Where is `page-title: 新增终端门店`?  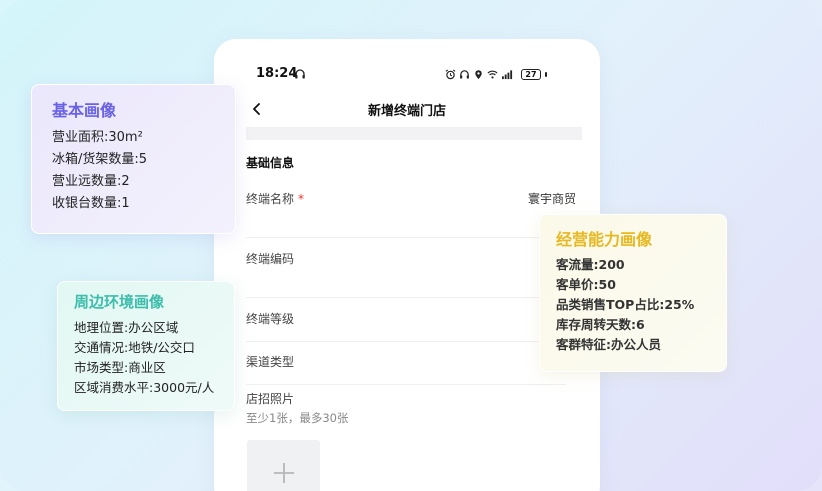 page-title: 新增终端门店 is located at coordinates (406, 111).